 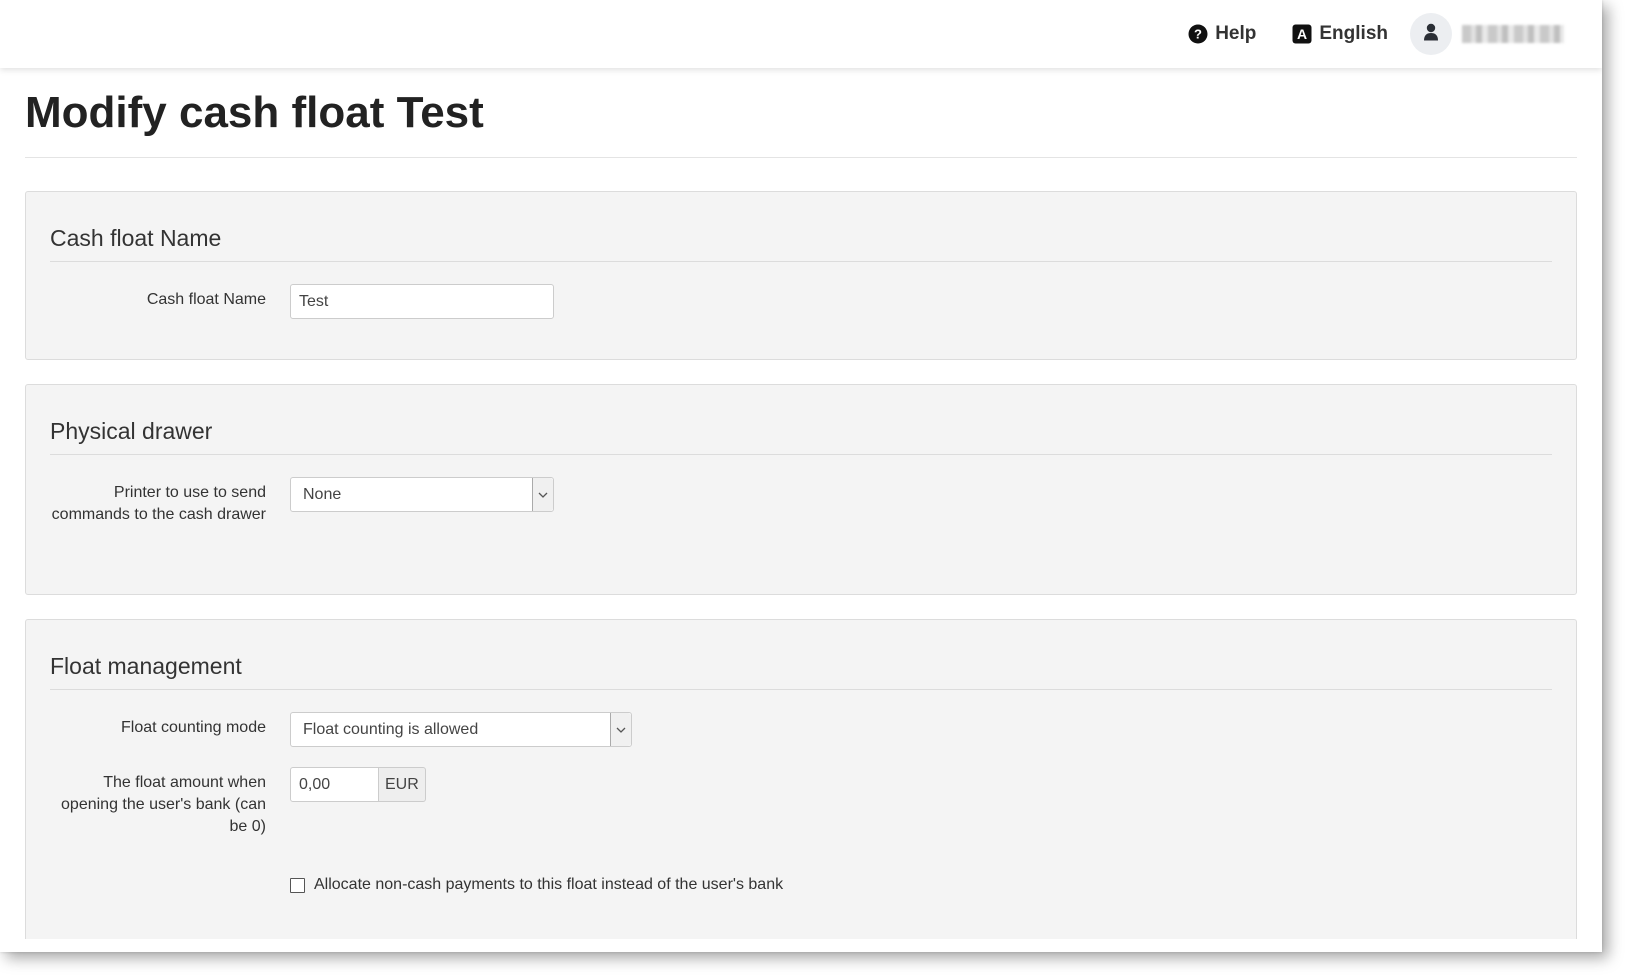 What do you see at coordinates (801, 420) in the screenshot?
I see `section-title-drawer: Physical drawer` at bounding box center [801, 420].